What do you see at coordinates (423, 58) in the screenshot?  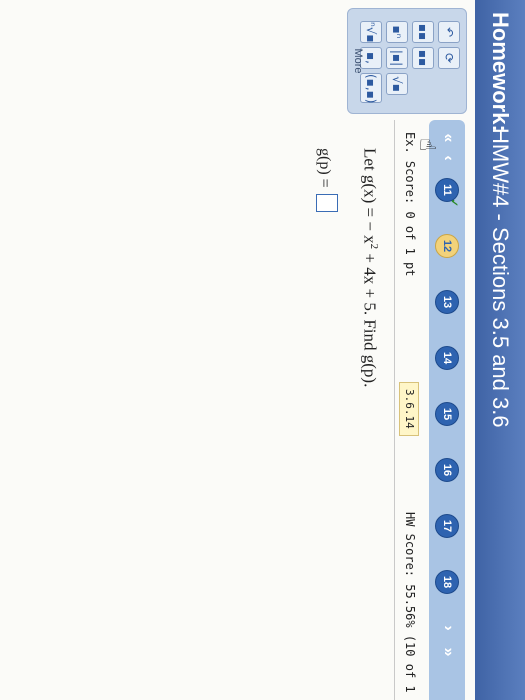 I see `mixed-number-template-button: ▪▪` at bounding box center [423, 58].